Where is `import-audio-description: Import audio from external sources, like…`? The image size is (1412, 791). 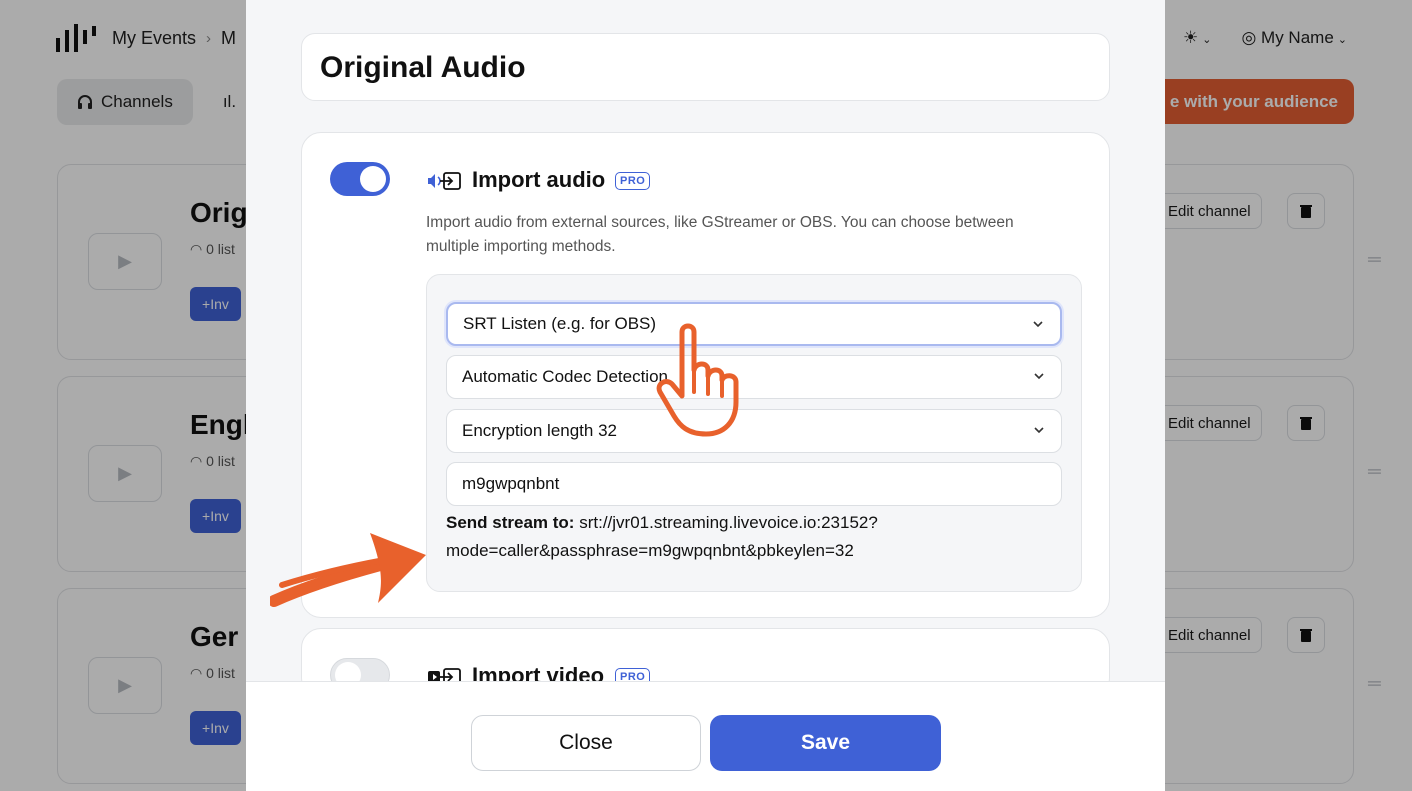 import-audio-description: Import audio from external sources, like… is located at coordinates (720, 234).